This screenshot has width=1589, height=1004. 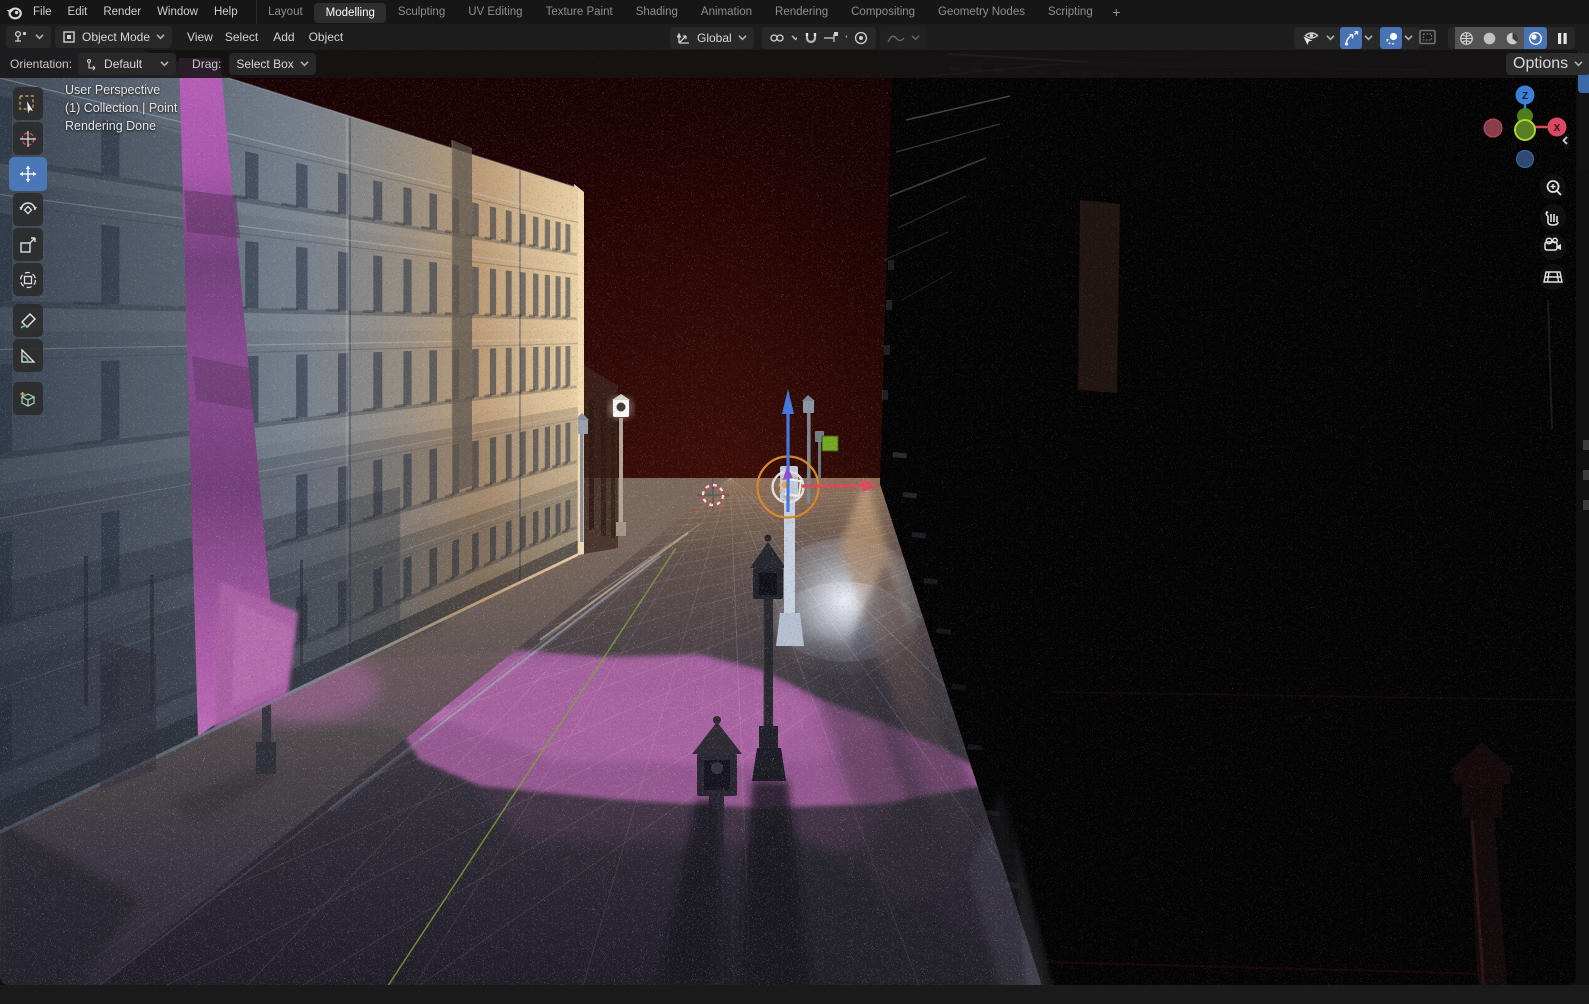 I want to click on svg-text: Z, so click(x=1525, y=96).